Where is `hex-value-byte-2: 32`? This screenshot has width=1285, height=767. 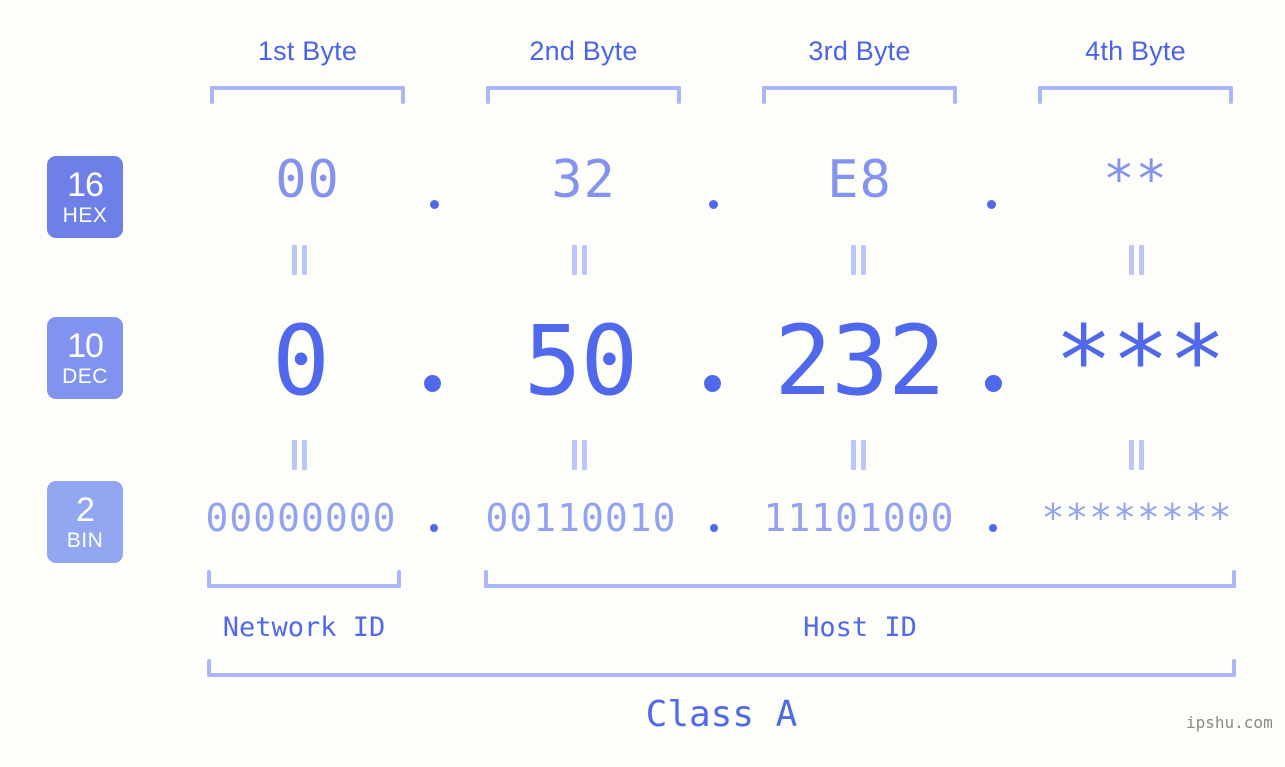
hex-value-byte-2: 32 is located at coordinates (583, 180).